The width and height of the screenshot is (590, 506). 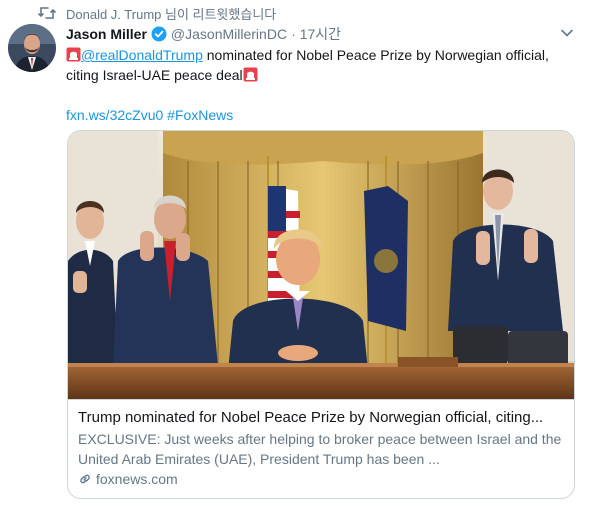 What do you see at coordinates (229, 34) in the screenshot?
I see `user-handle: @JasonMillerinDC` at bounding box center [229, 34].